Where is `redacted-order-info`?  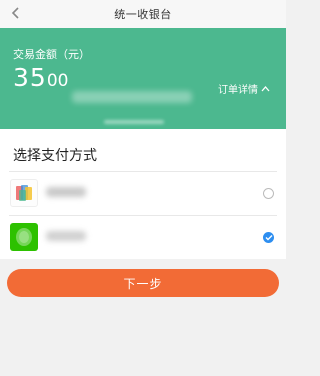
redacted-order-info is located at coordinates (132, 97).